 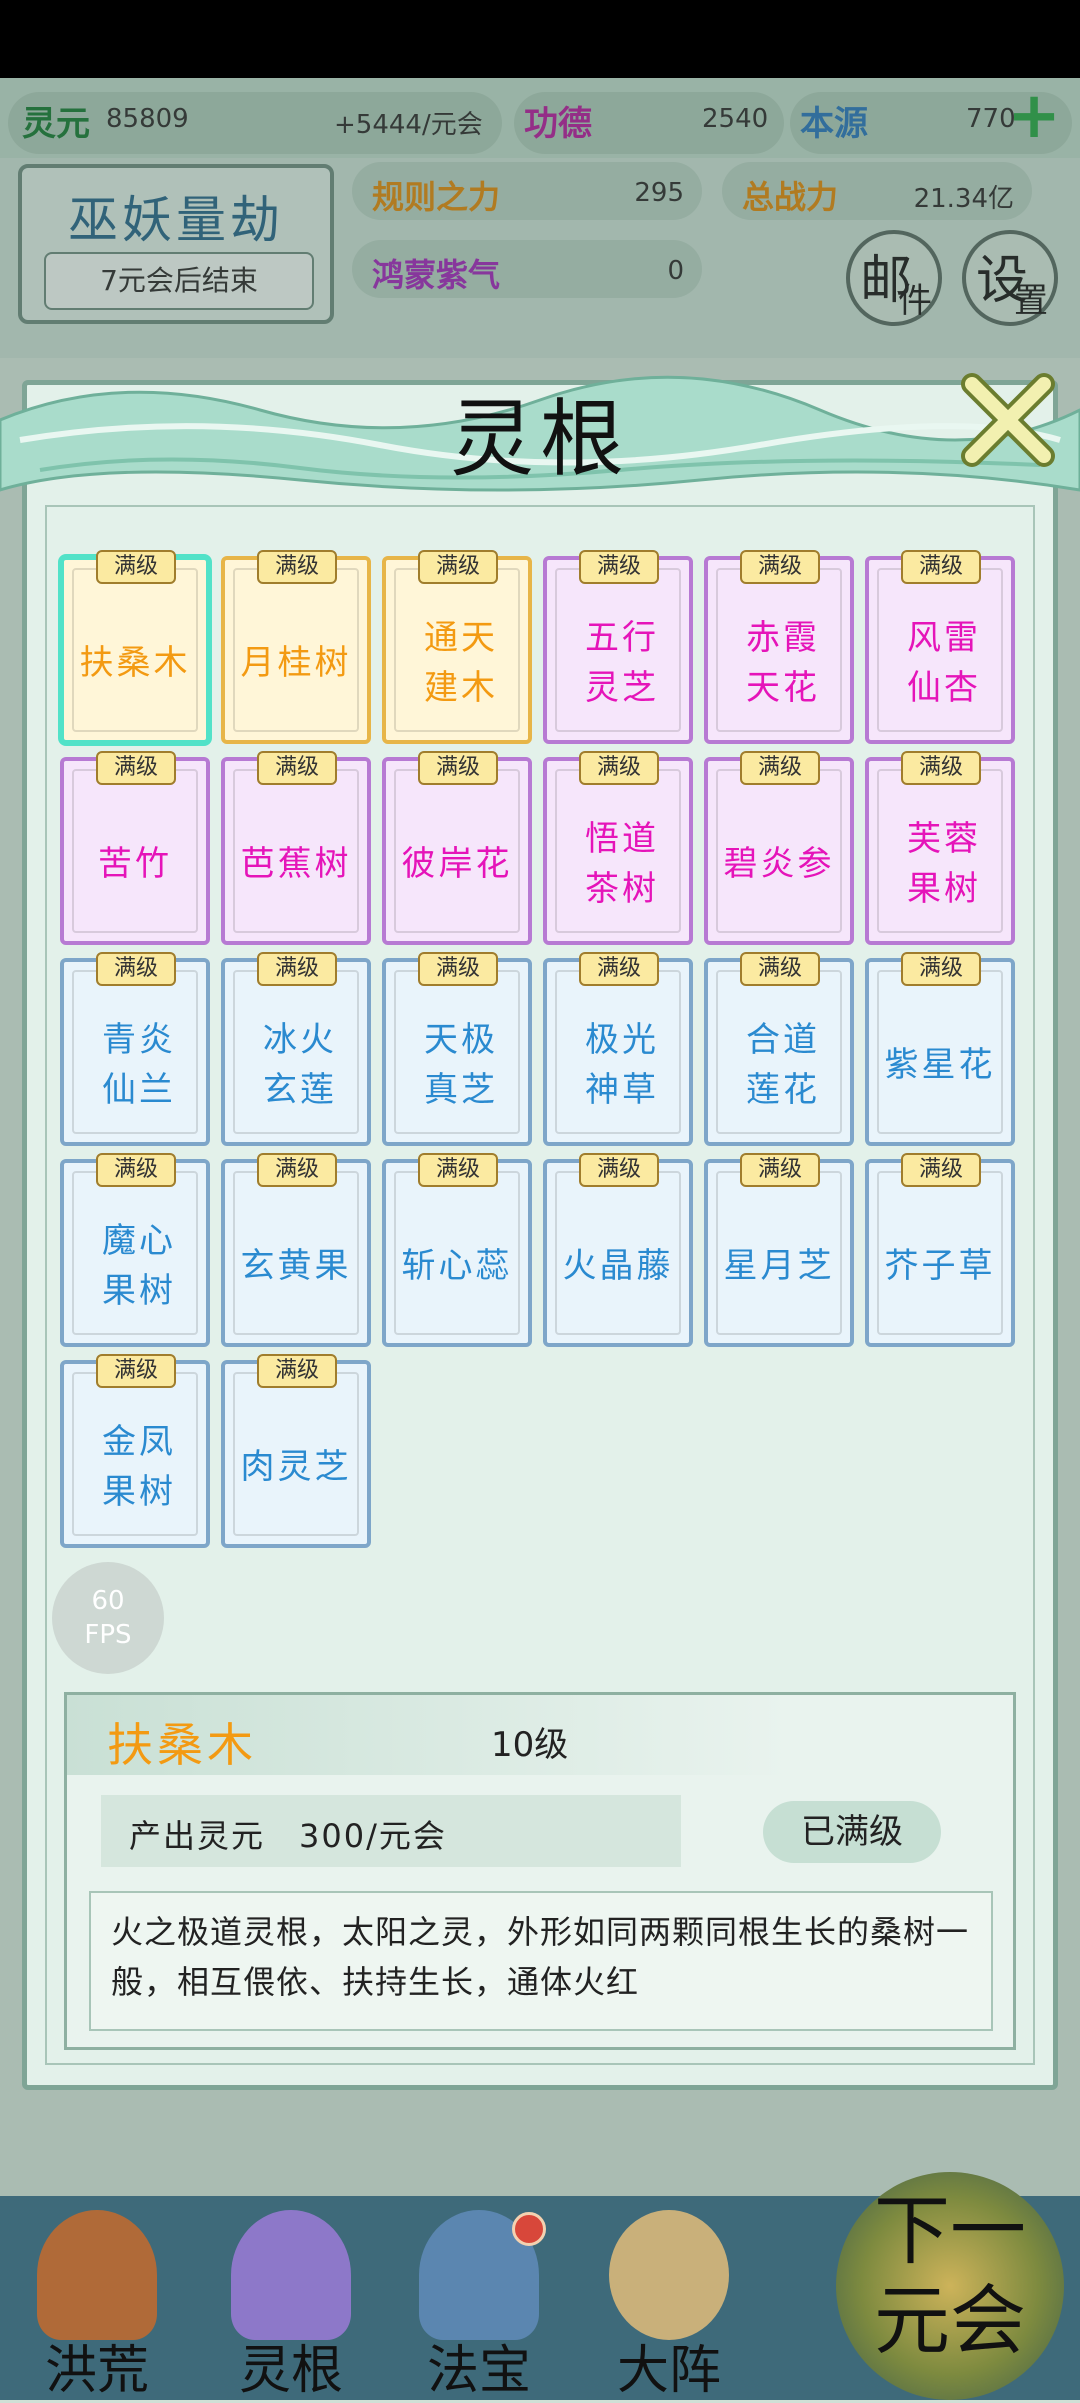 I want to click on linggen-card: 满级 芥子草, so click(x=940, y=1250).